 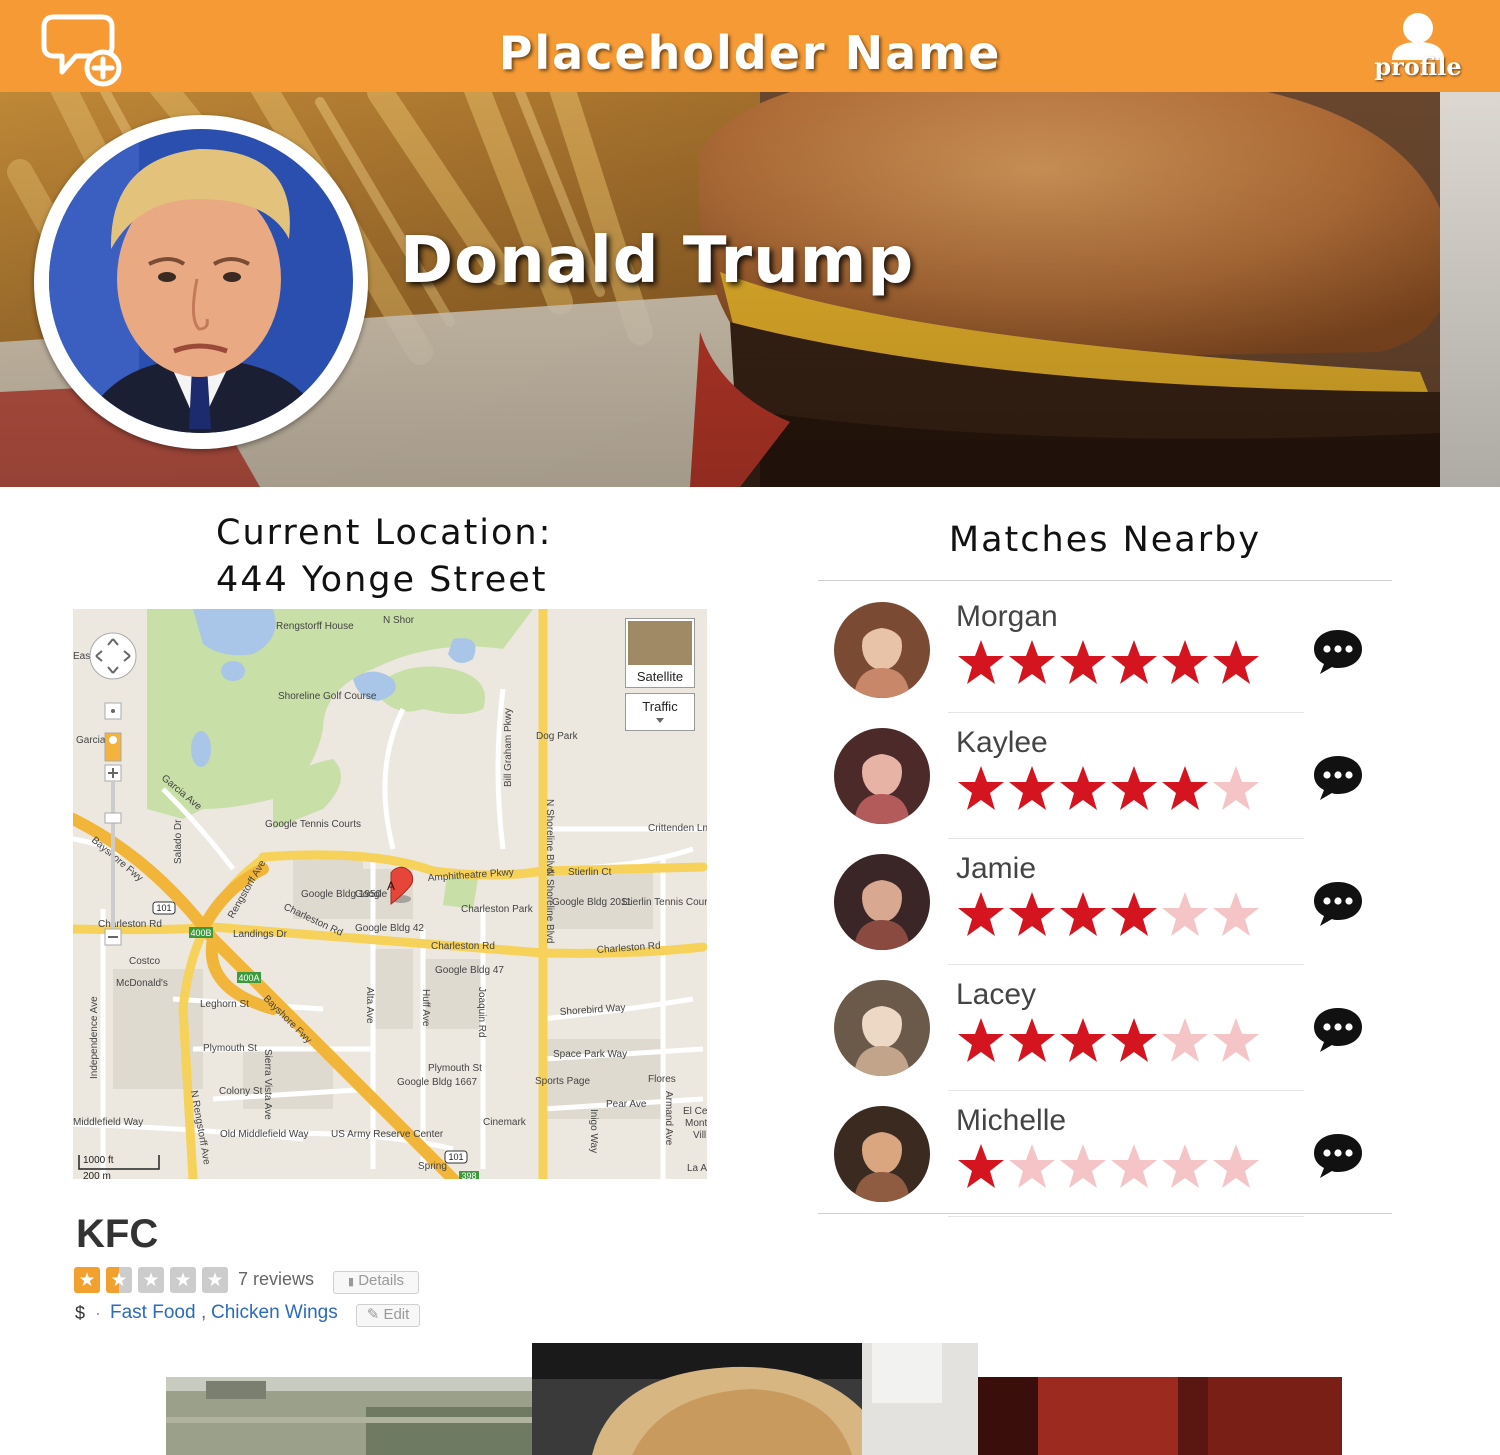 What do you see at coordinates (696, 1123) in the screenshot?
I see `map-label: Monte` at bounding box center [696, 1123].